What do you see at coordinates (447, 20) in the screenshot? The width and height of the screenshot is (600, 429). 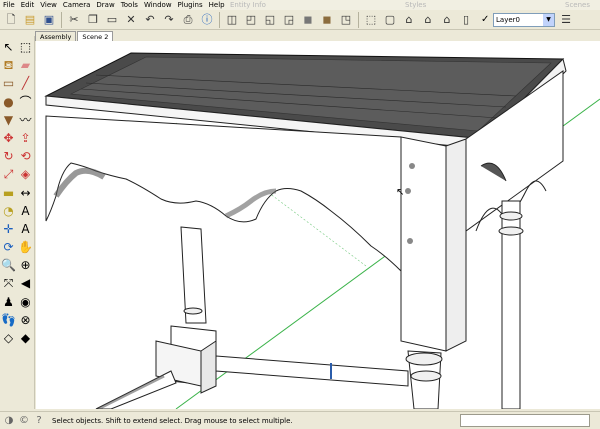 I see `back-view-icon: ⌂` at bounding box center [447, 20].